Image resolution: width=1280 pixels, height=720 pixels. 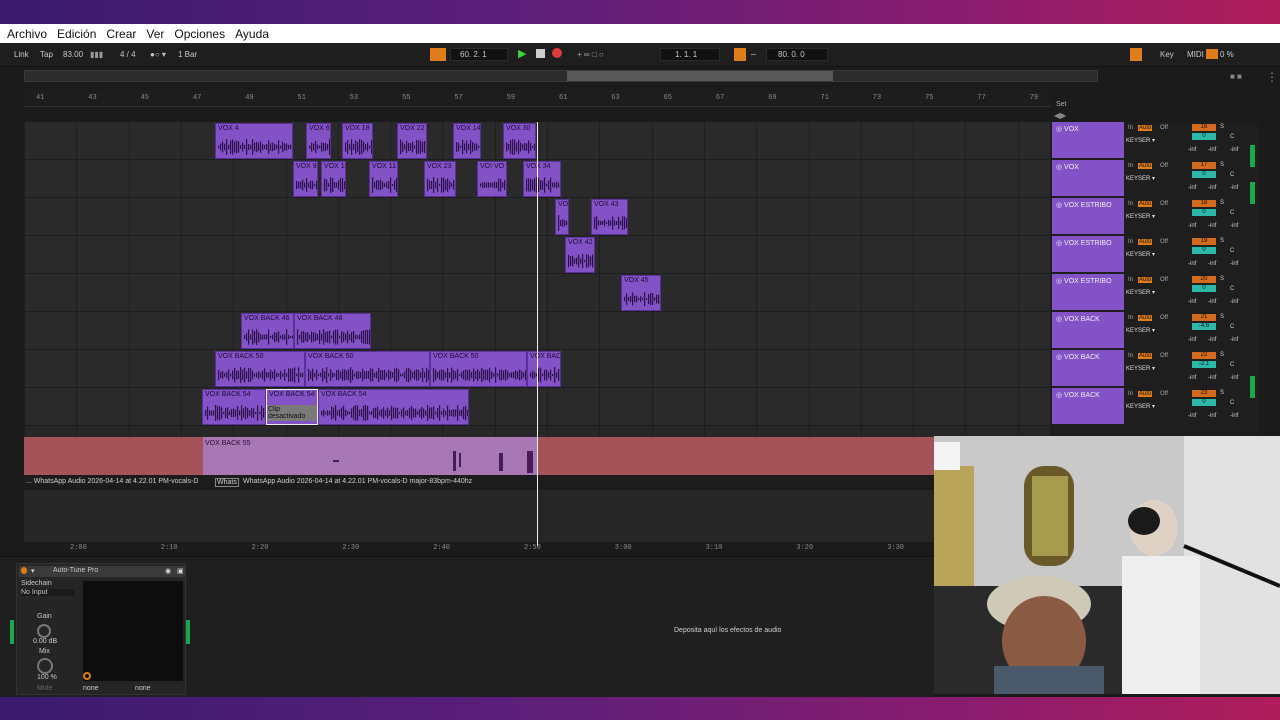 What do you see at coordinates (438, 54) in the screenshot?
I see `follow-button` at bounding box center [438, 54].